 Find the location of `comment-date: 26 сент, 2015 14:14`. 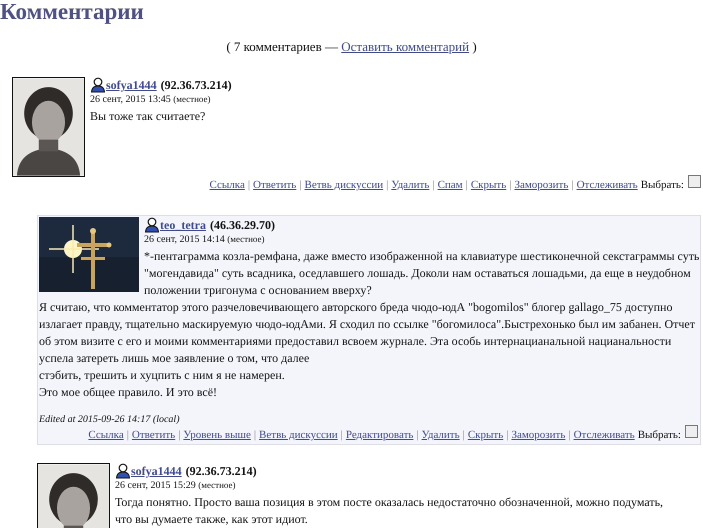

comment-date: 26 сент, 2015 14:14 is located at coordinates (184, 239).